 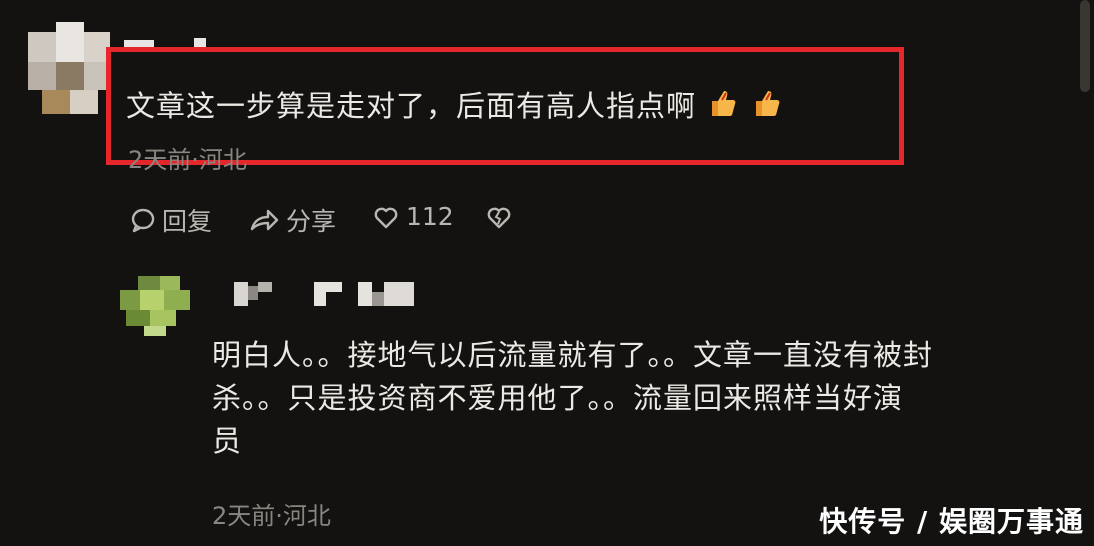 What do you see at coordinates (430, 216) in the screenshot?
I see `like-count: 112` at bounding box center [430, 216].